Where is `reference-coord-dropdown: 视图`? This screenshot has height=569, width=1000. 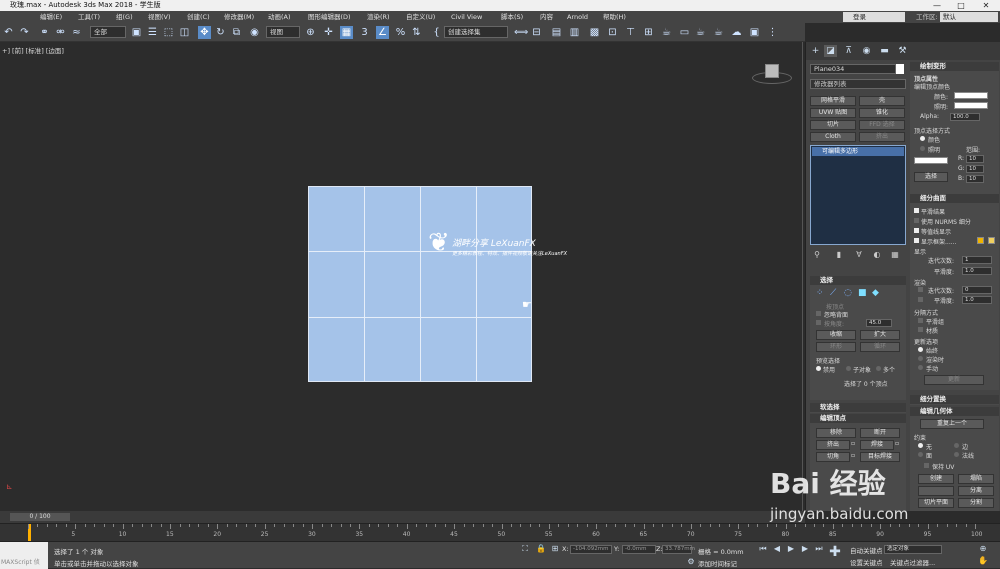 reference-coord-dropdown: 视图 is located at coordinates (283, 32).